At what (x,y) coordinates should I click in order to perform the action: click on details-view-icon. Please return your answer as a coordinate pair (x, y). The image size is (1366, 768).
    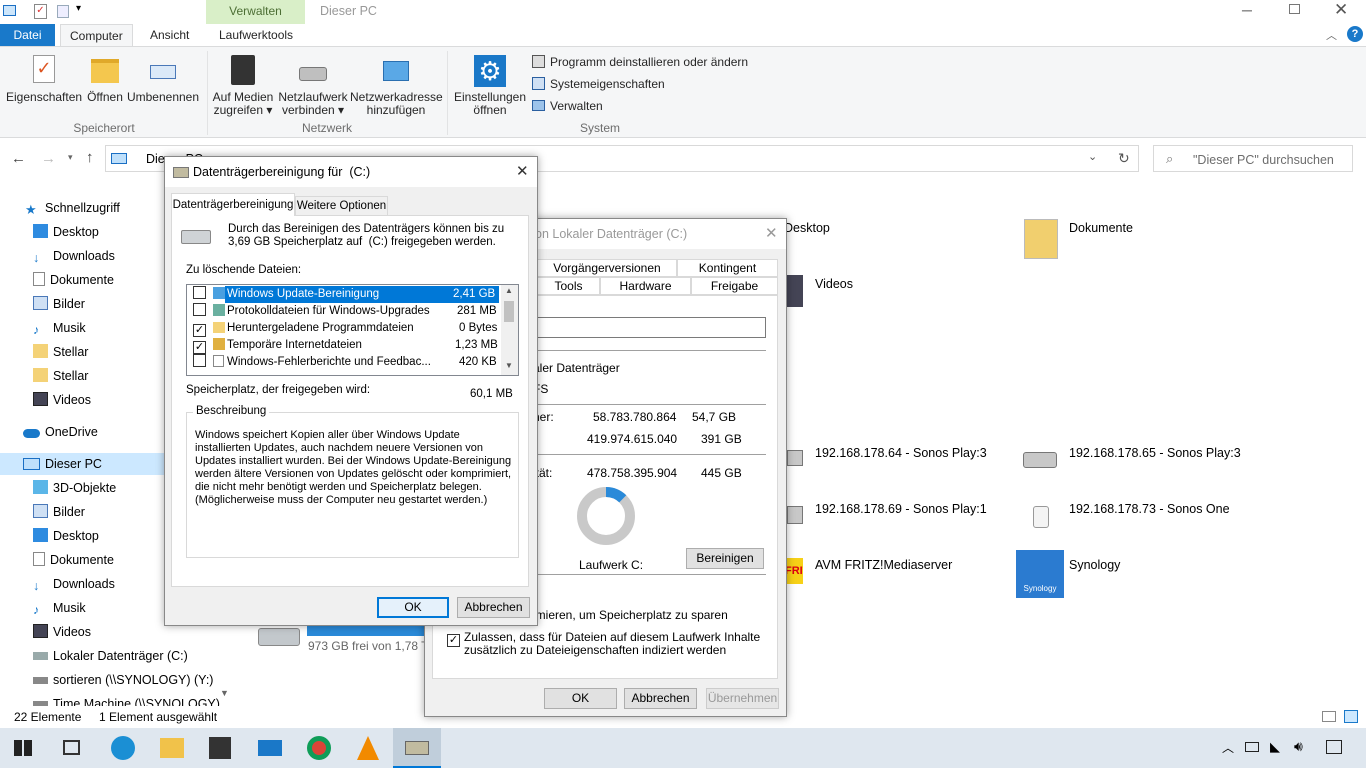
    Looking at the image, I should click on (1329, 716).